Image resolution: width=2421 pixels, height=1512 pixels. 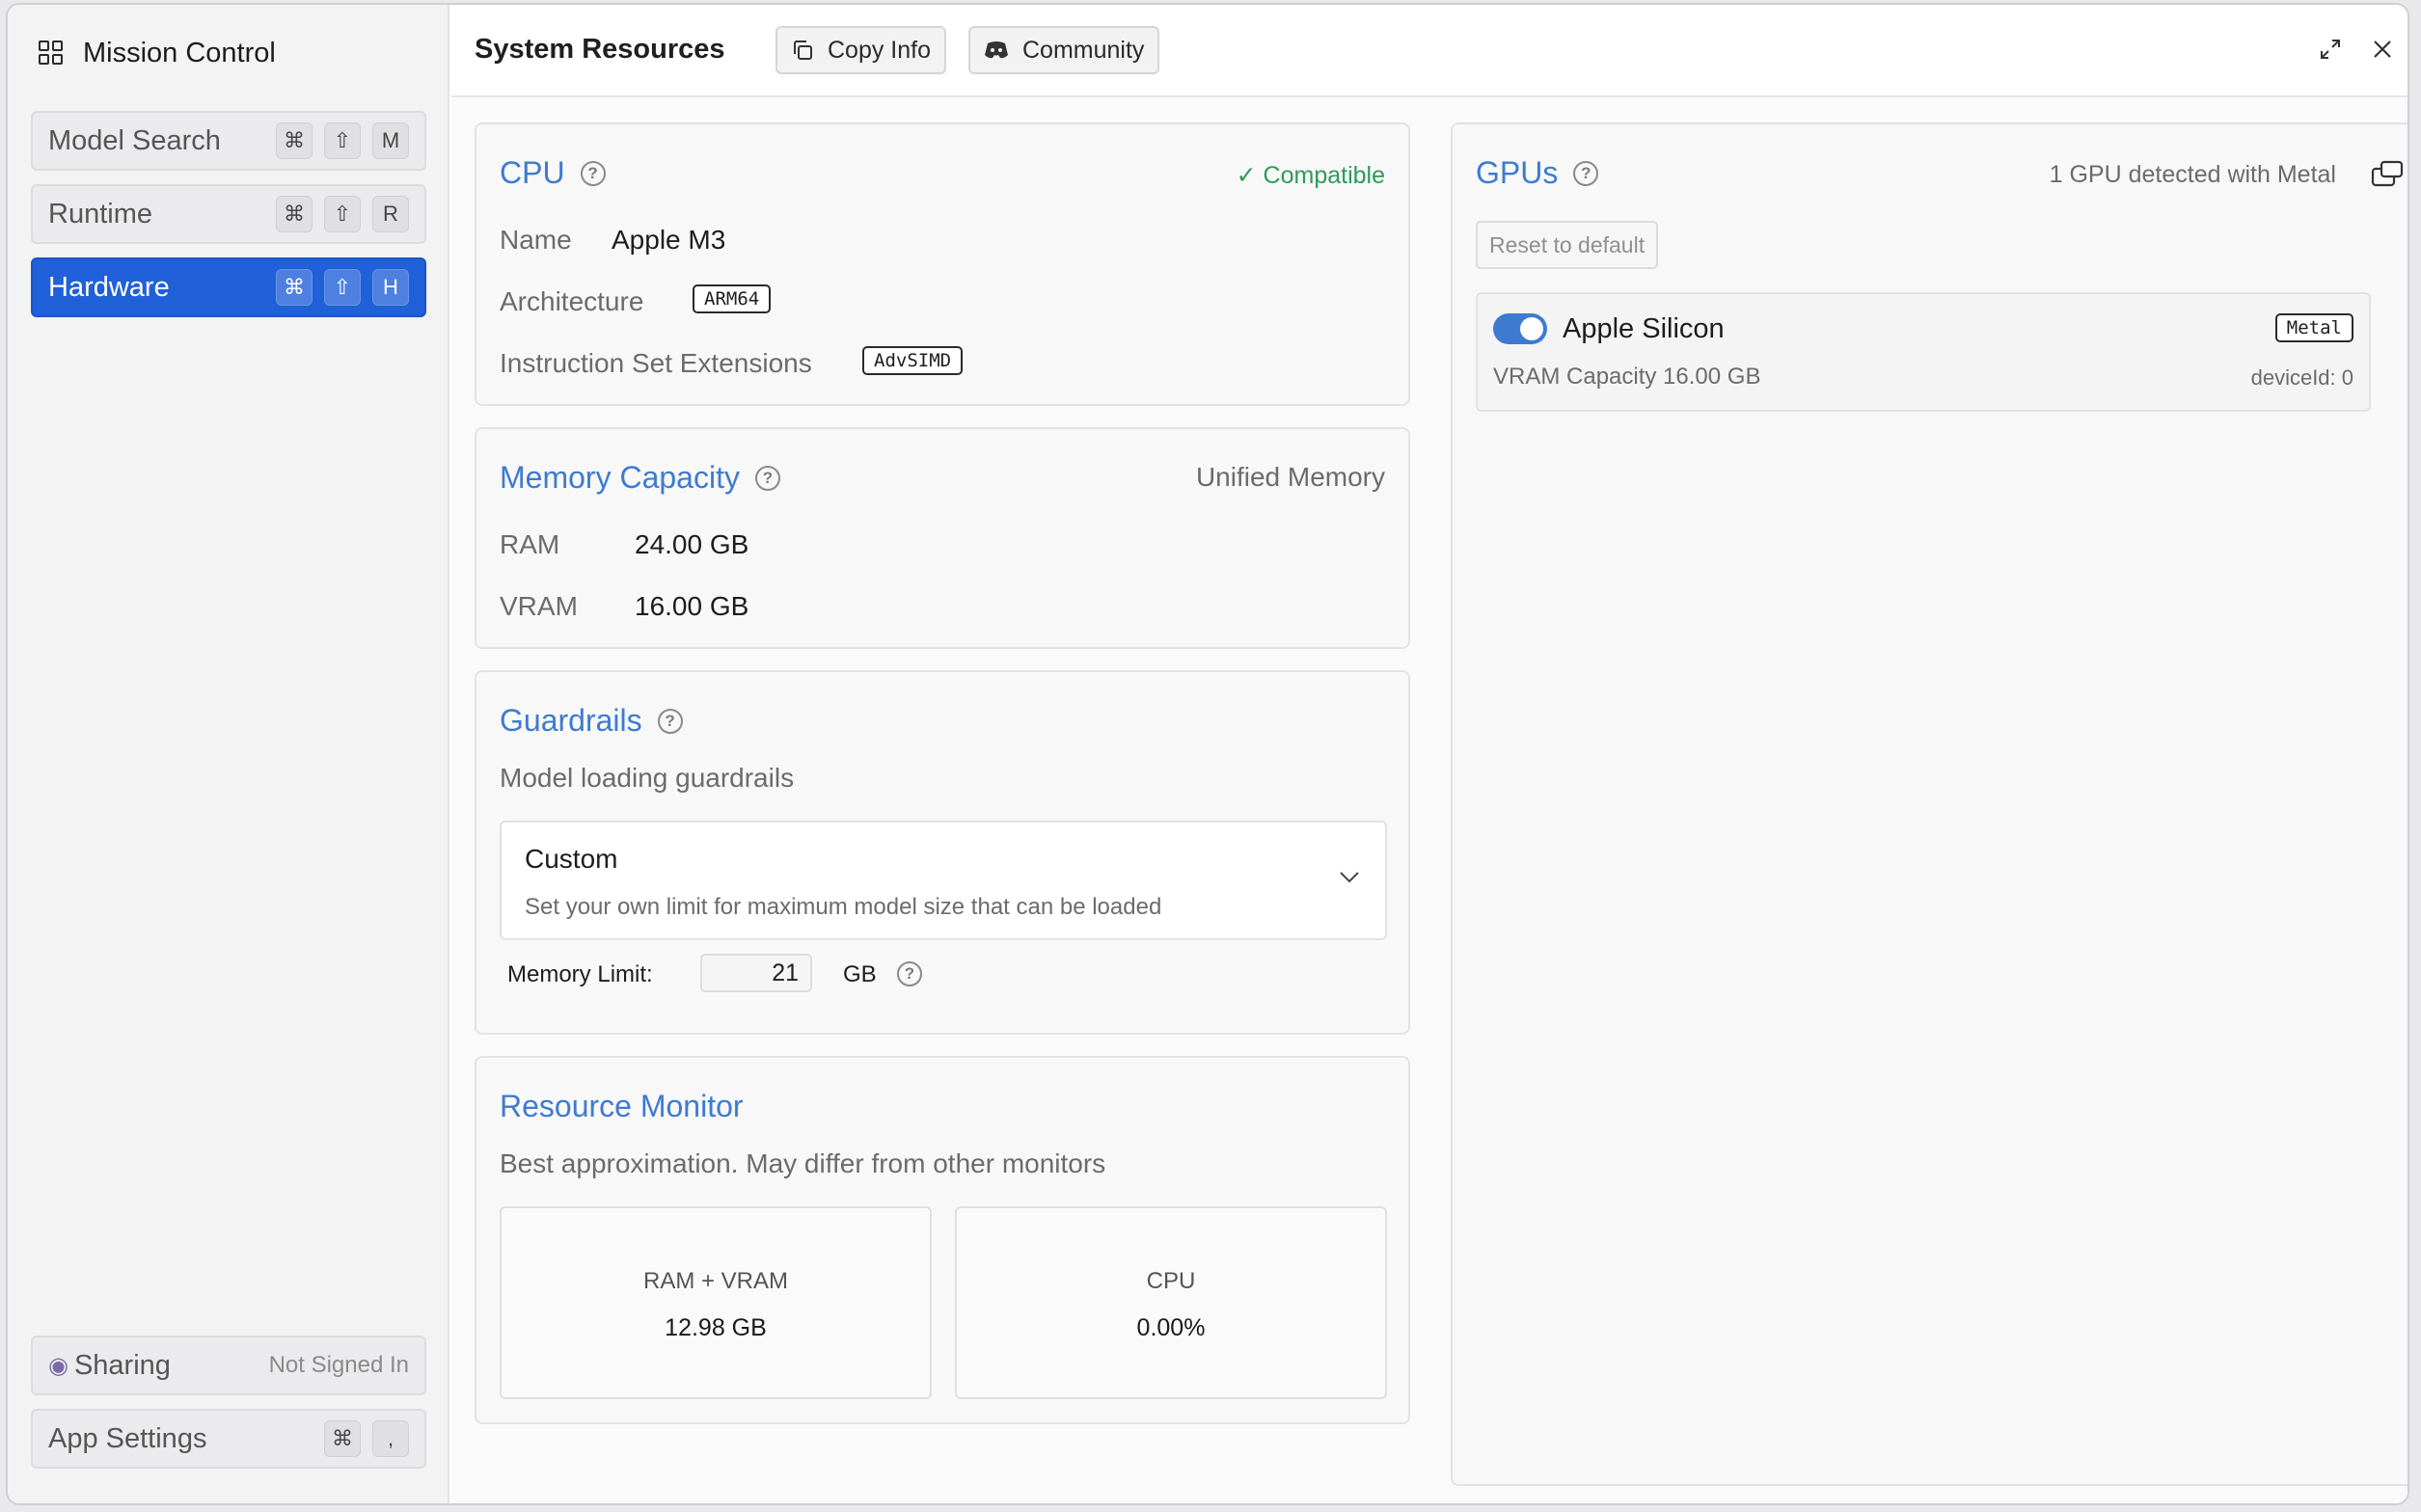 What do you see at coordinates (996, 50) in the screenshot?
I see `discord-icon` at bounding box center [996, 50].